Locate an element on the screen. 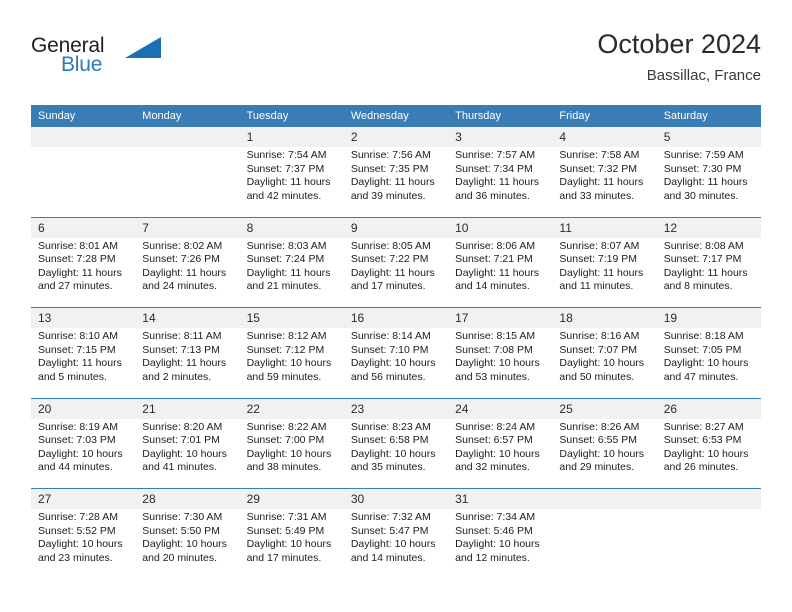 The height and width of the screenshot is (612, 792). day-number: 18 is located at coordinates (604, 317).